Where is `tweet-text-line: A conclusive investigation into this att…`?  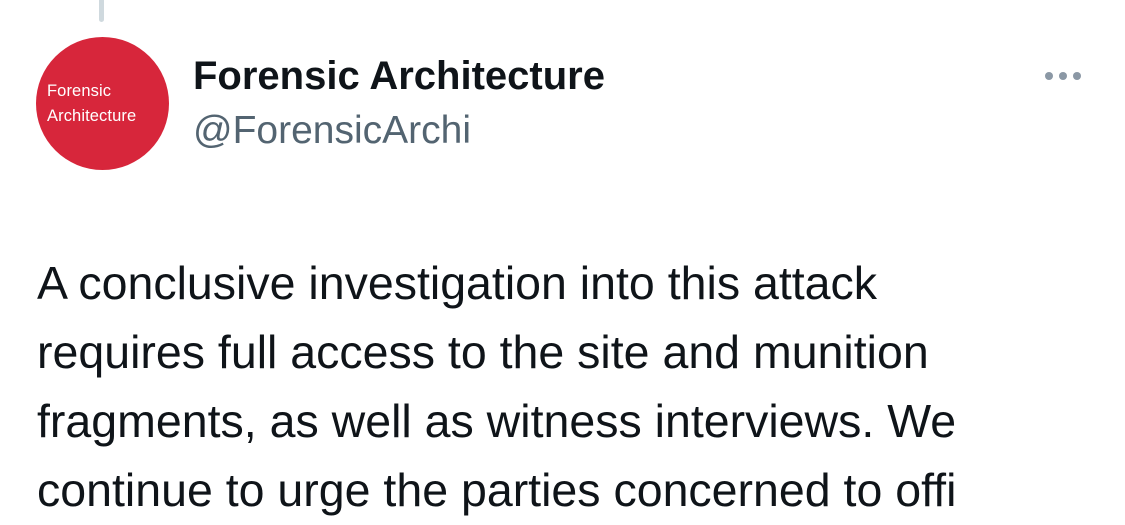 tweet-text-line: A conclusive investigation into this att… is located at coordinates (457, 283).